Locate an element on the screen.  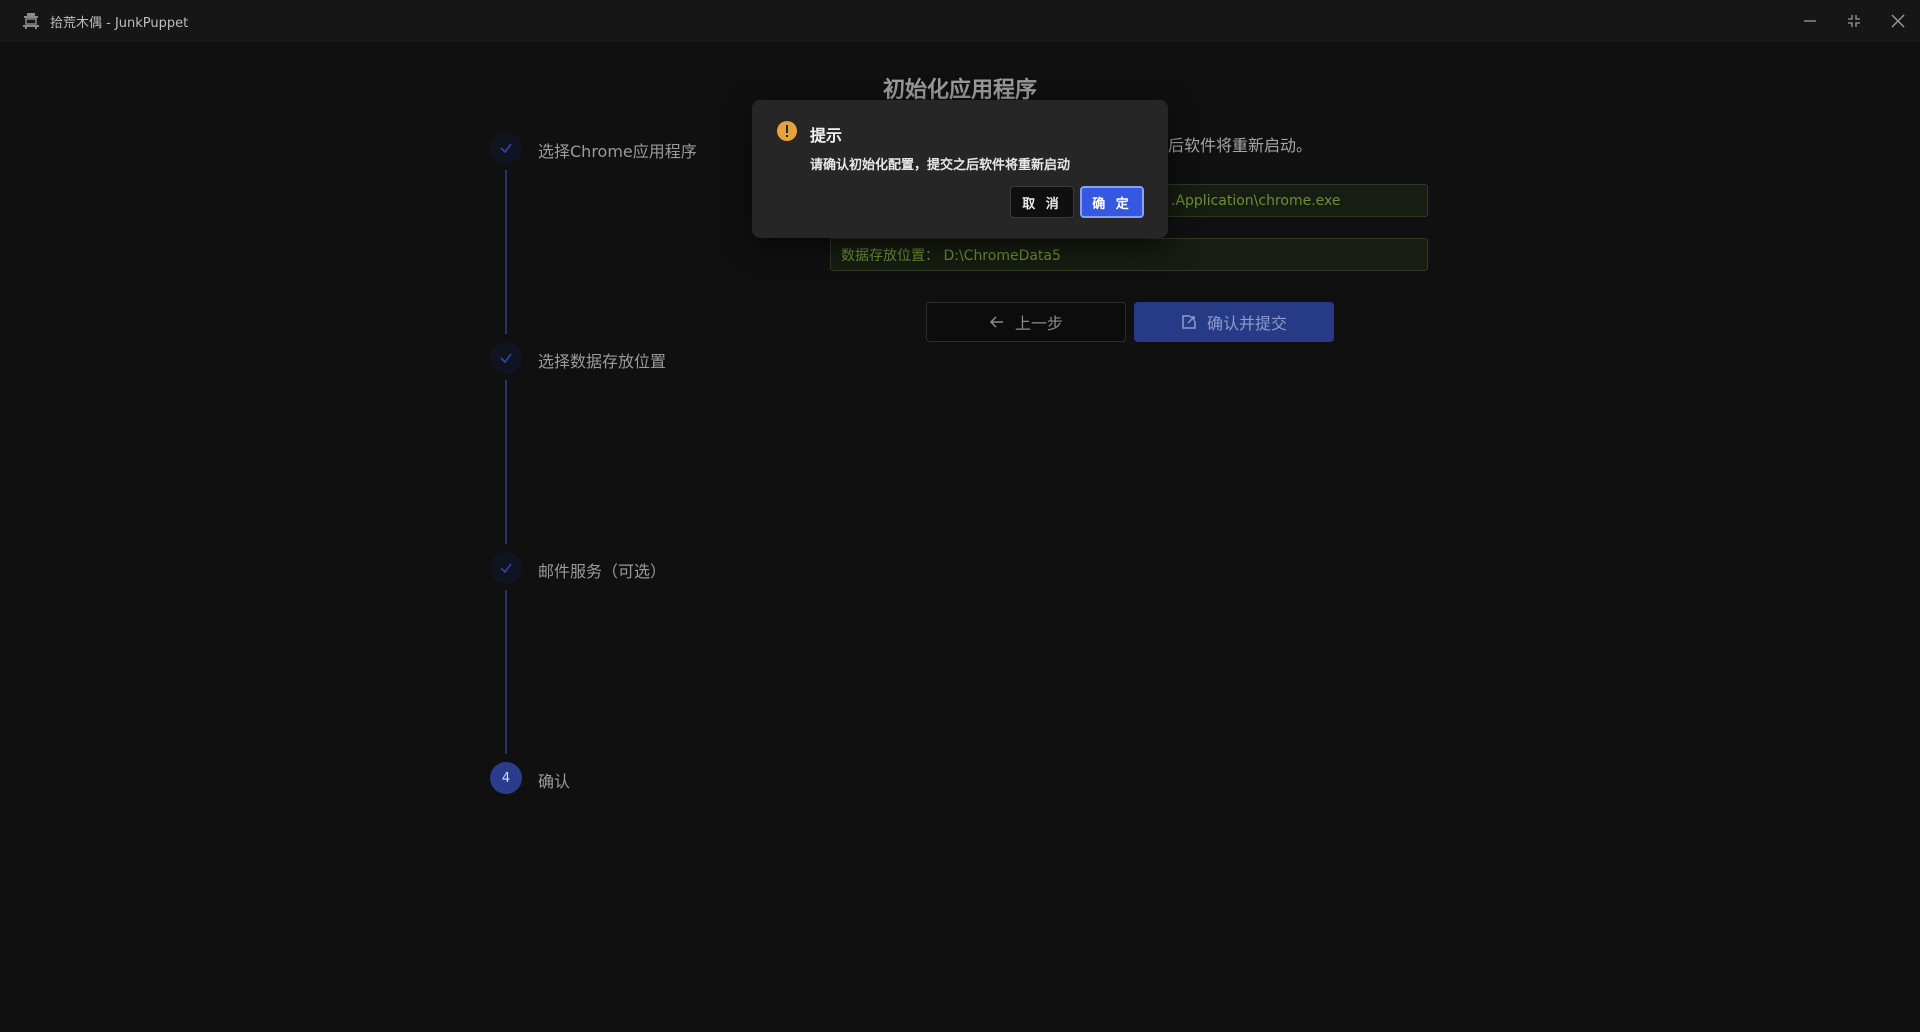
title-bar: 拾荒木偶 - JunkPuppet is located at coordinates (960, 21).